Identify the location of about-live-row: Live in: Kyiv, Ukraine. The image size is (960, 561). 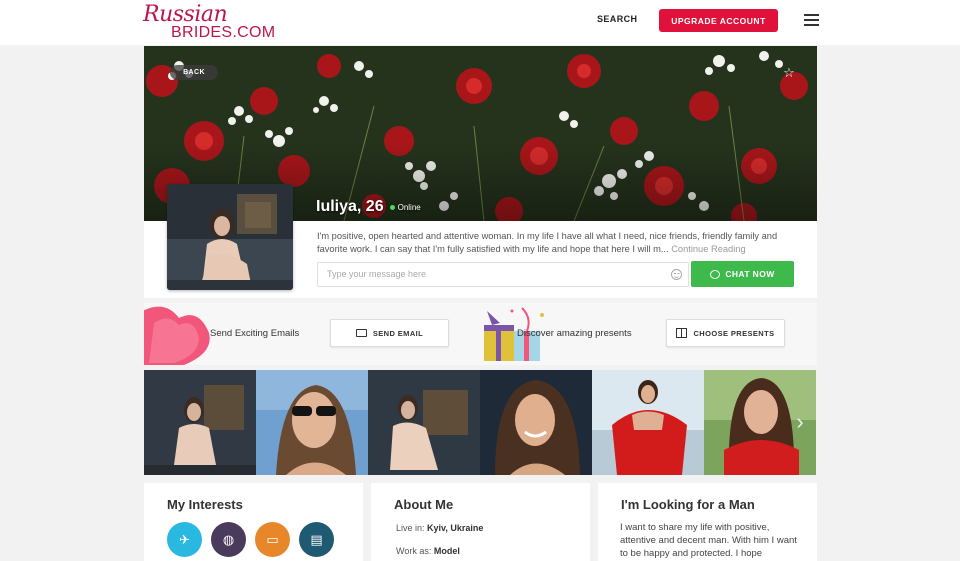
(439, 528).